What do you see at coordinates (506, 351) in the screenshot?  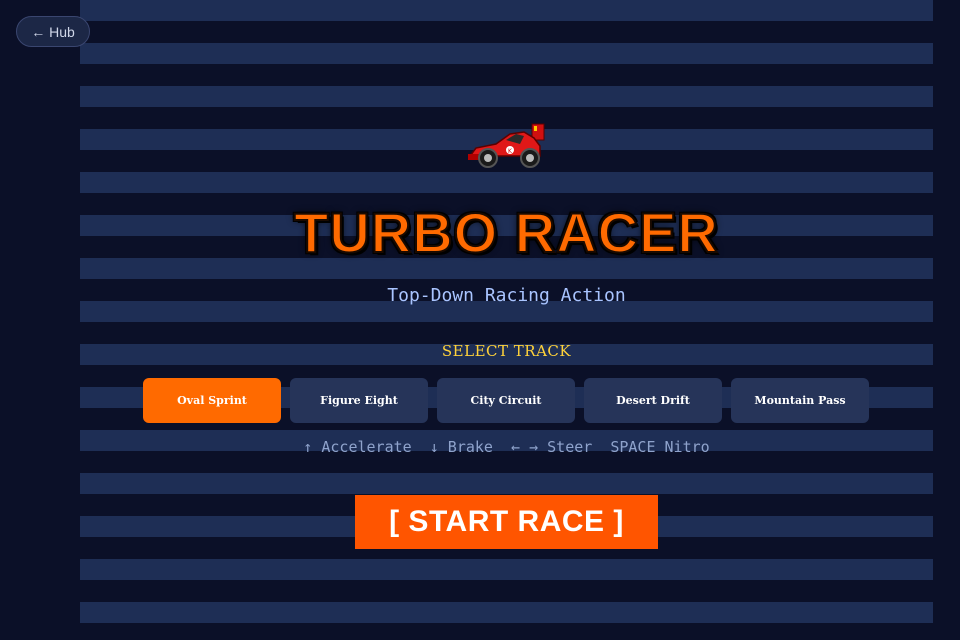 I see `select-track-heading: SELECT TRACK` at bounding box center [506, 351].